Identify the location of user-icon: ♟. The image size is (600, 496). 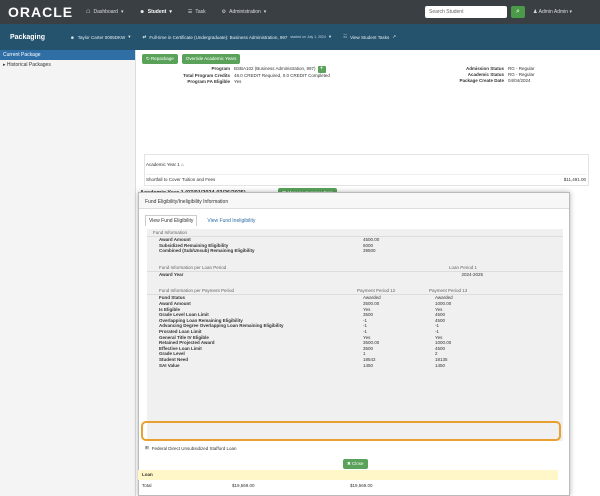
(535, 12).